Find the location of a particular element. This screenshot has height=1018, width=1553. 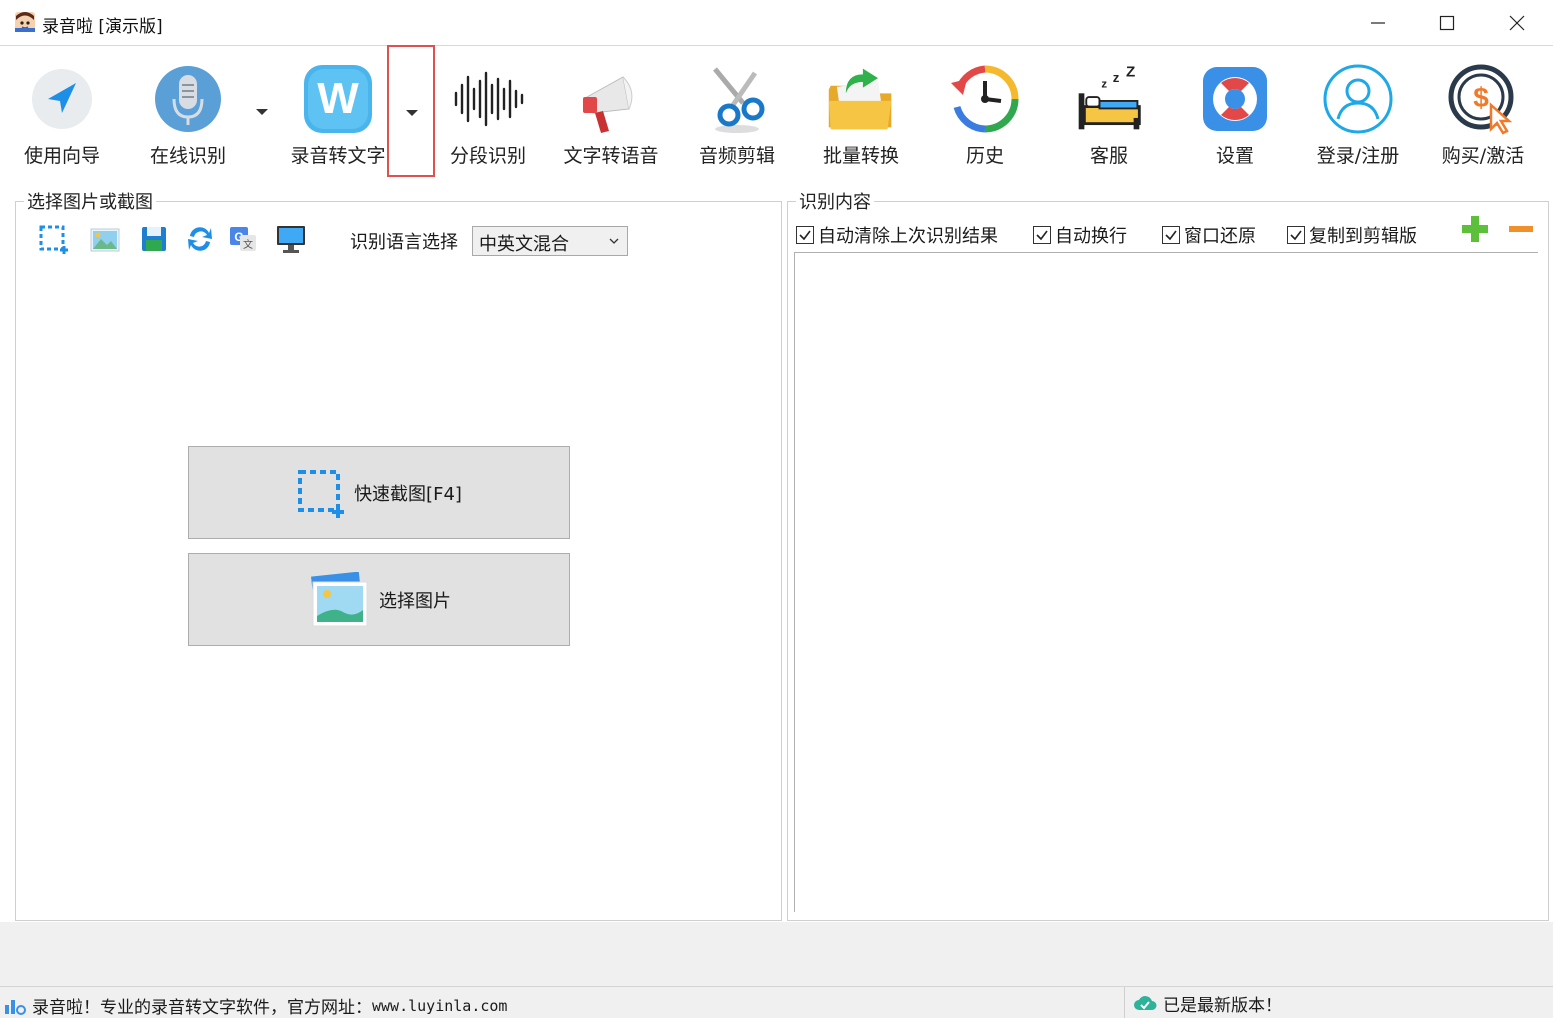

window-title: 录音啦 [演示版] is located at coordinates (102, 27).